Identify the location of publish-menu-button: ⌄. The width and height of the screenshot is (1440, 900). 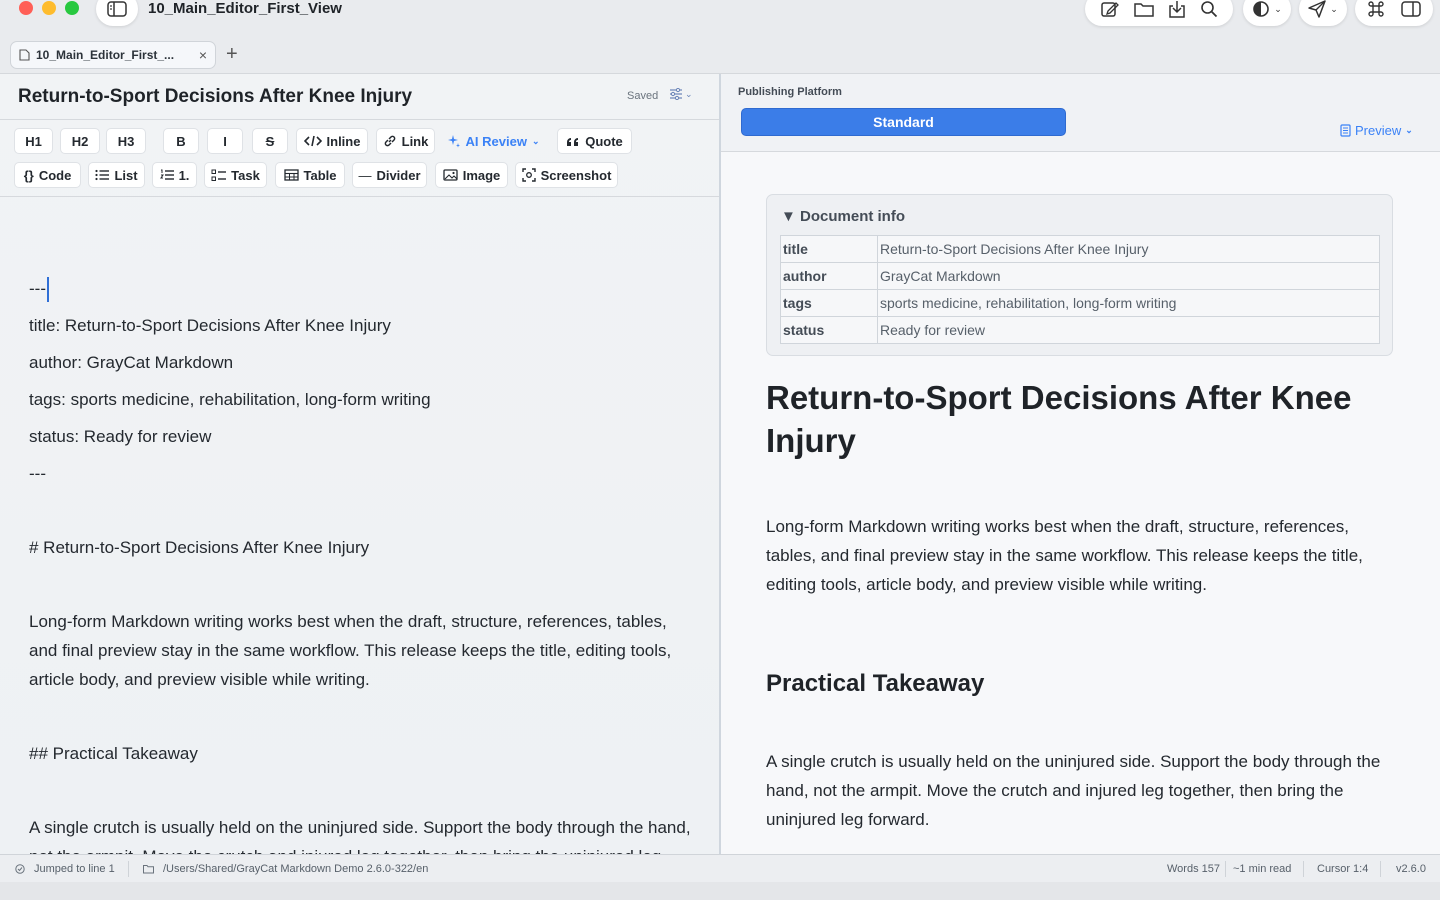
(1323, 13).